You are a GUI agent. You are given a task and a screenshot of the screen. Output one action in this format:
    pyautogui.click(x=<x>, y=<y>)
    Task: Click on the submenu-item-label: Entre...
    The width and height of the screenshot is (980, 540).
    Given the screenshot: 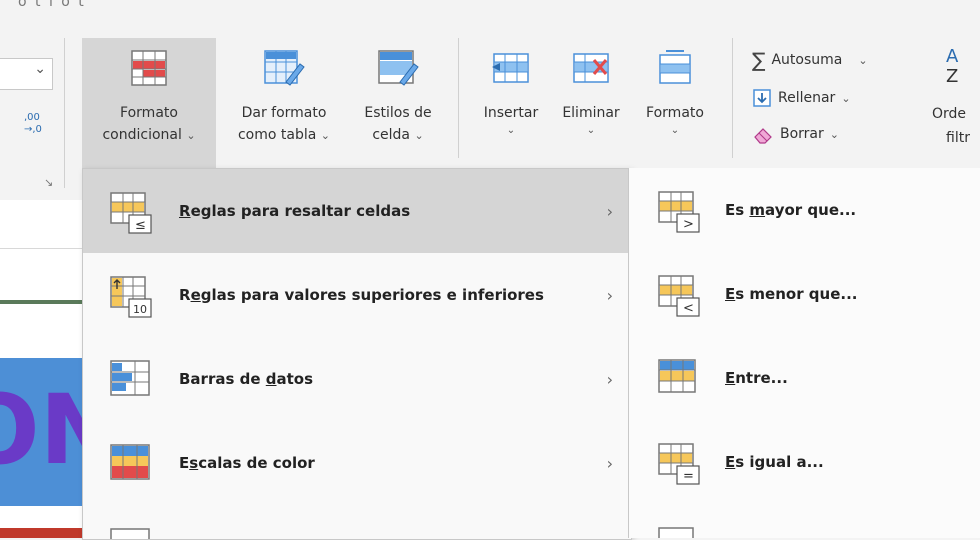 What is the action you would take?
    pyautogui.click(x=756, y=378)
    